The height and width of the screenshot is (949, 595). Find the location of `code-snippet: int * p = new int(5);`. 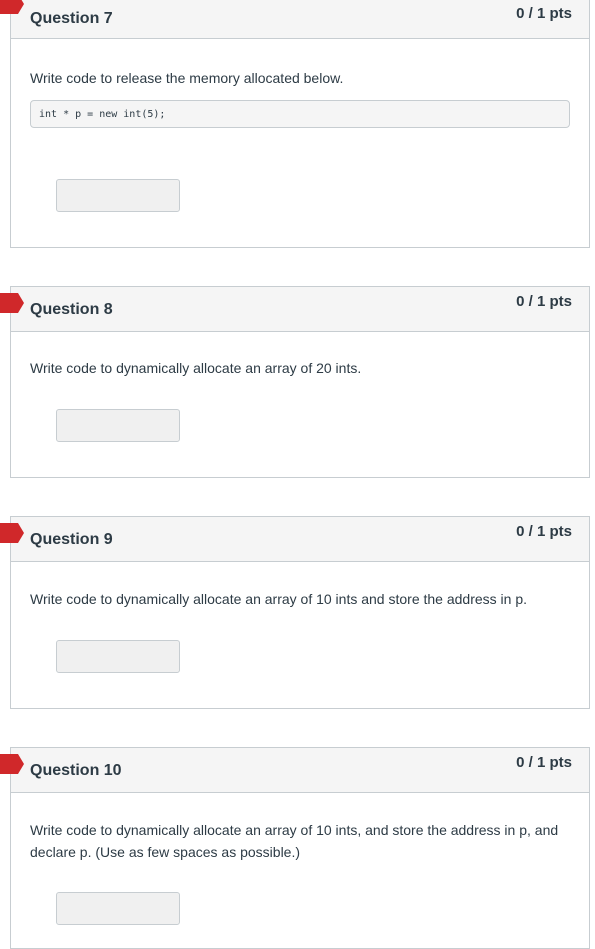

code-snippet: int * p = new int(5); is located at coordinates (300, 114).